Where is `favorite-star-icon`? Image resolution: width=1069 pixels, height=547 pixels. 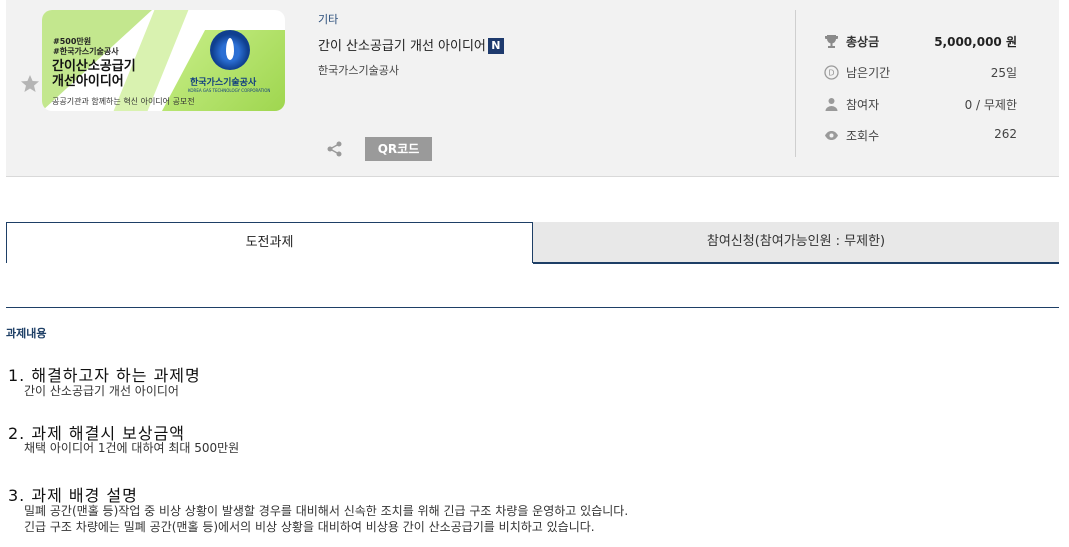
favorite-star-icon is located at coordinates (30, 84).